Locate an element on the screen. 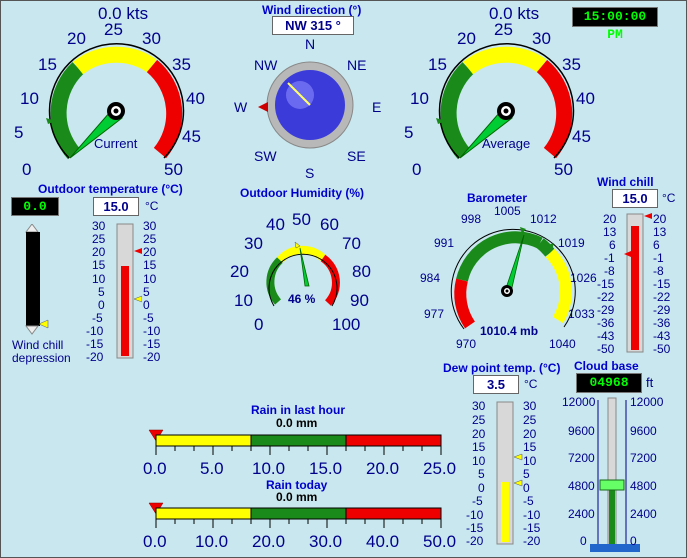 The height and width of the screenshot is (558, 687). outdoor-temp-unit: °C is located at coordinates (152, 206).